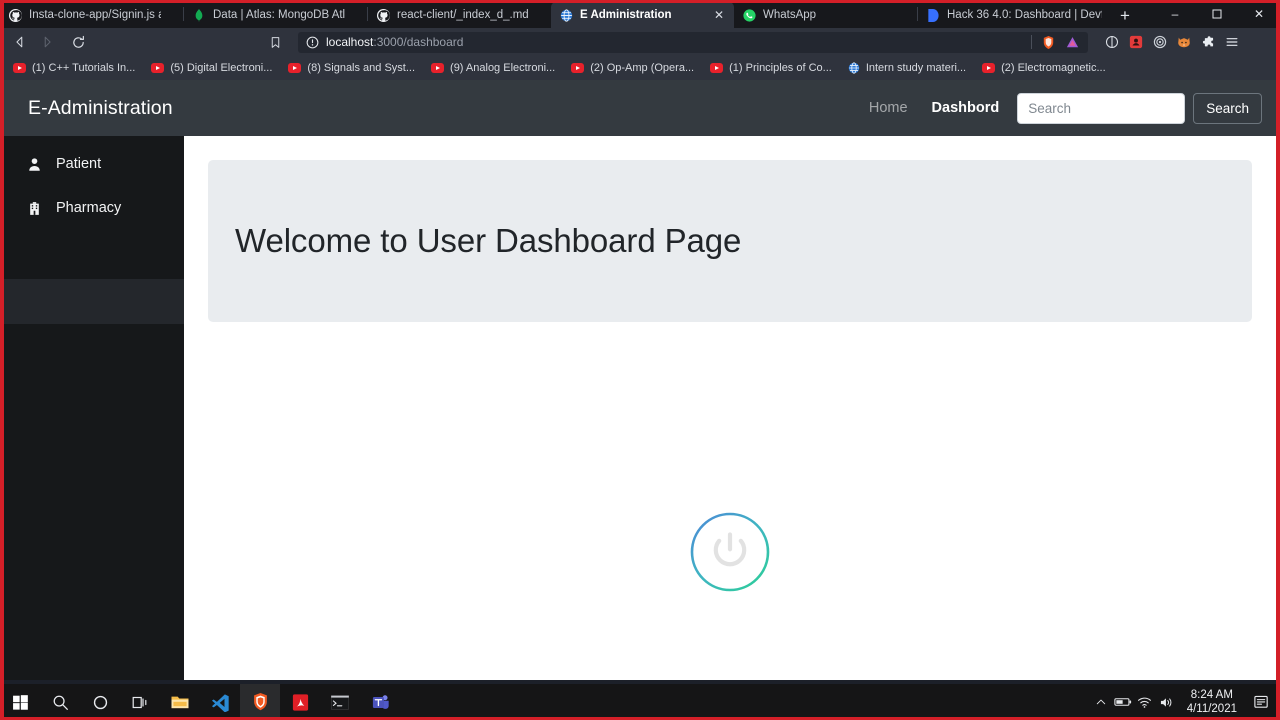  Describe the element at coordinates (220, 702) in the screenshot. I see `vscode-icon` at that location.